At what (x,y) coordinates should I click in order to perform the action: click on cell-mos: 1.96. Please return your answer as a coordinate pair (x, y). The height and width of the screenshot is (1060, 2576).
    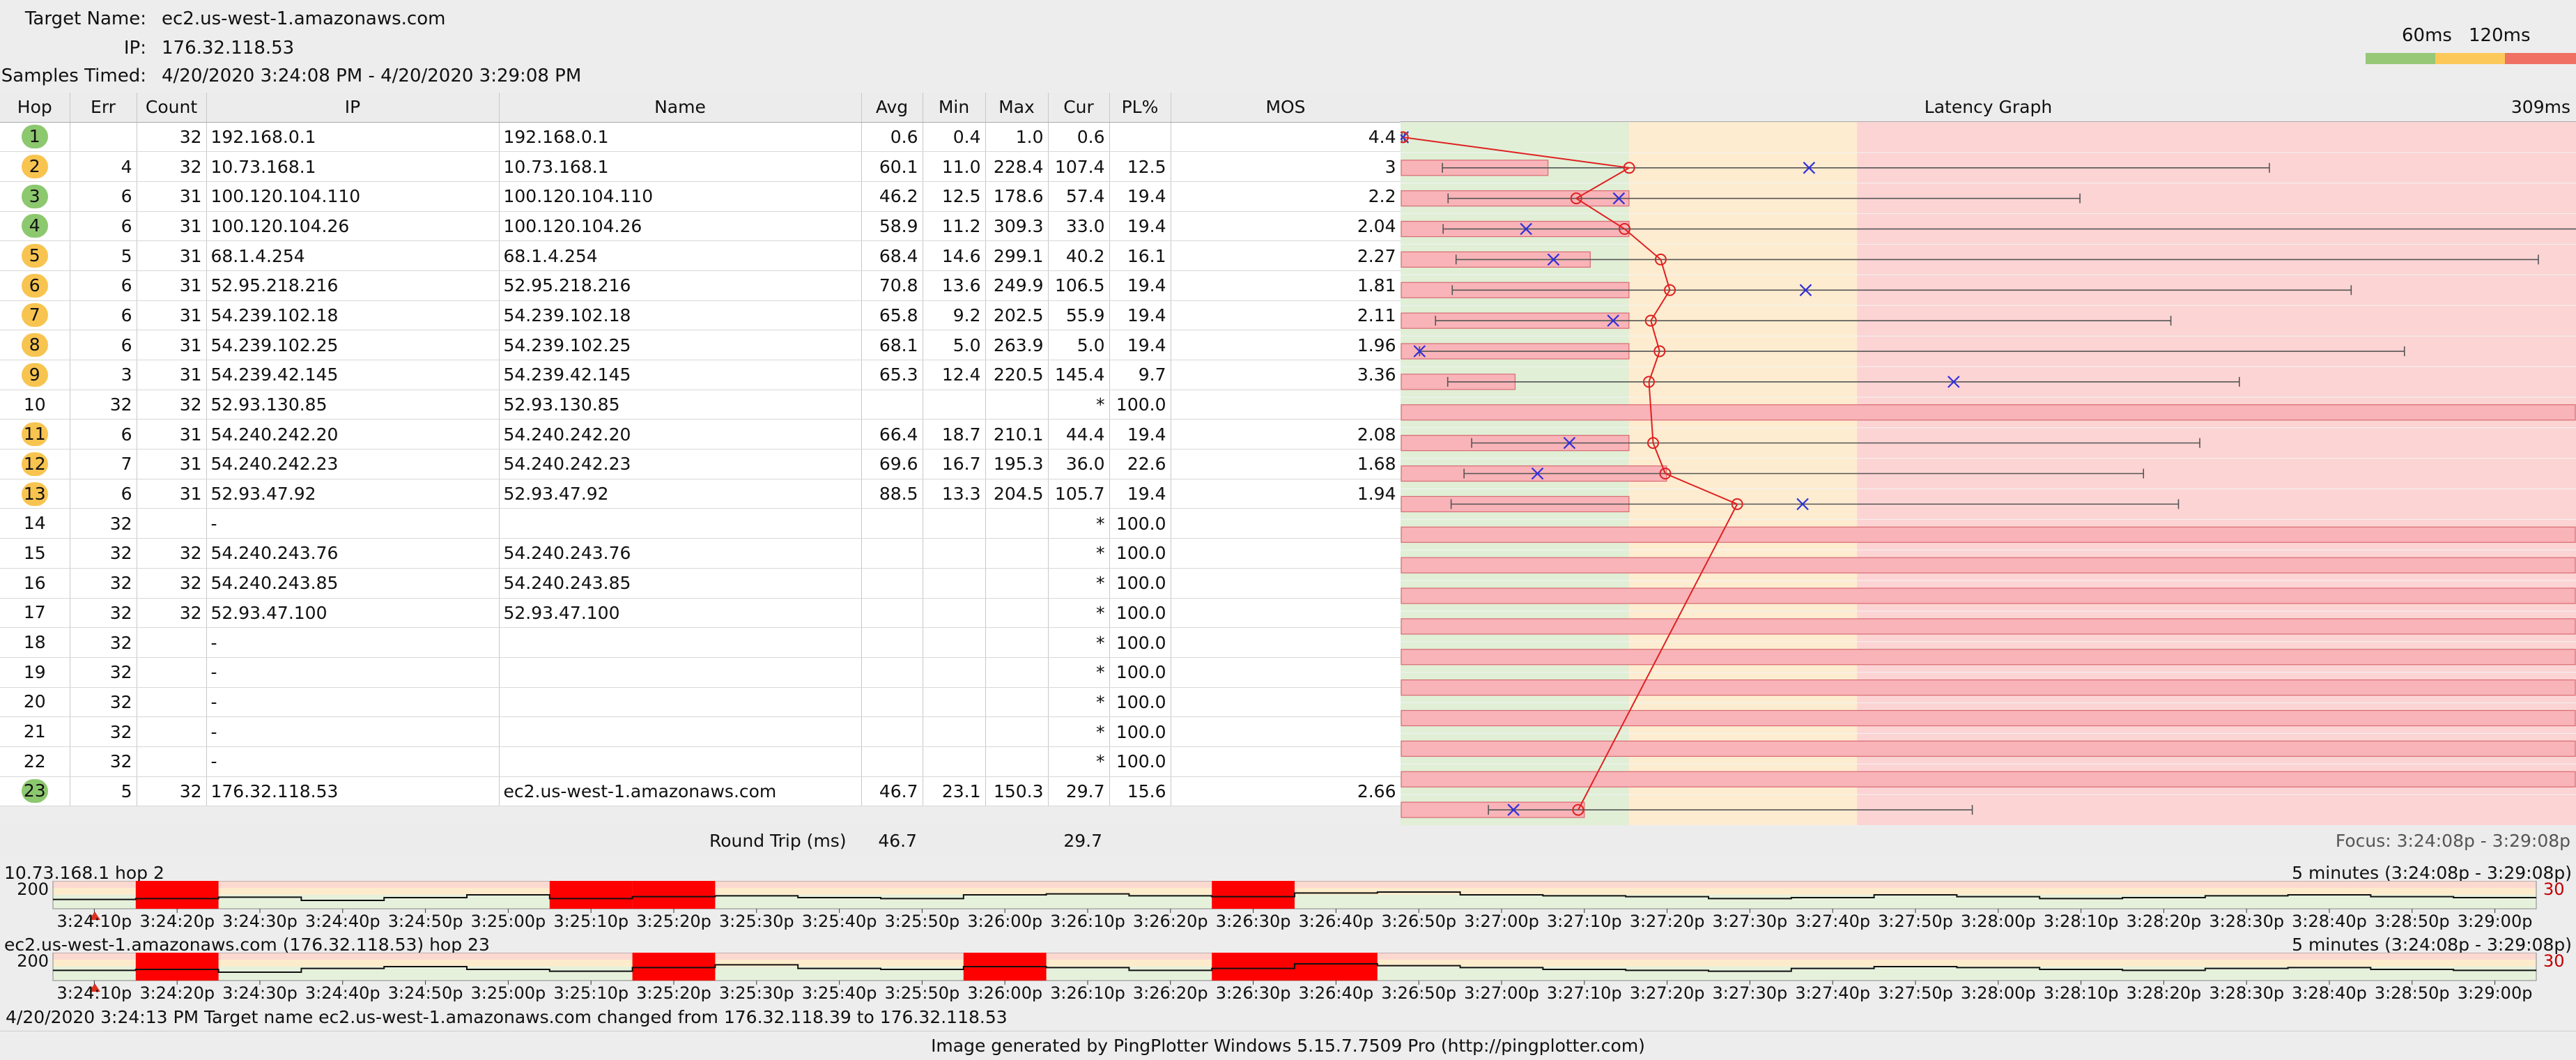
    Looking at the image, I should click on (1286, 345).